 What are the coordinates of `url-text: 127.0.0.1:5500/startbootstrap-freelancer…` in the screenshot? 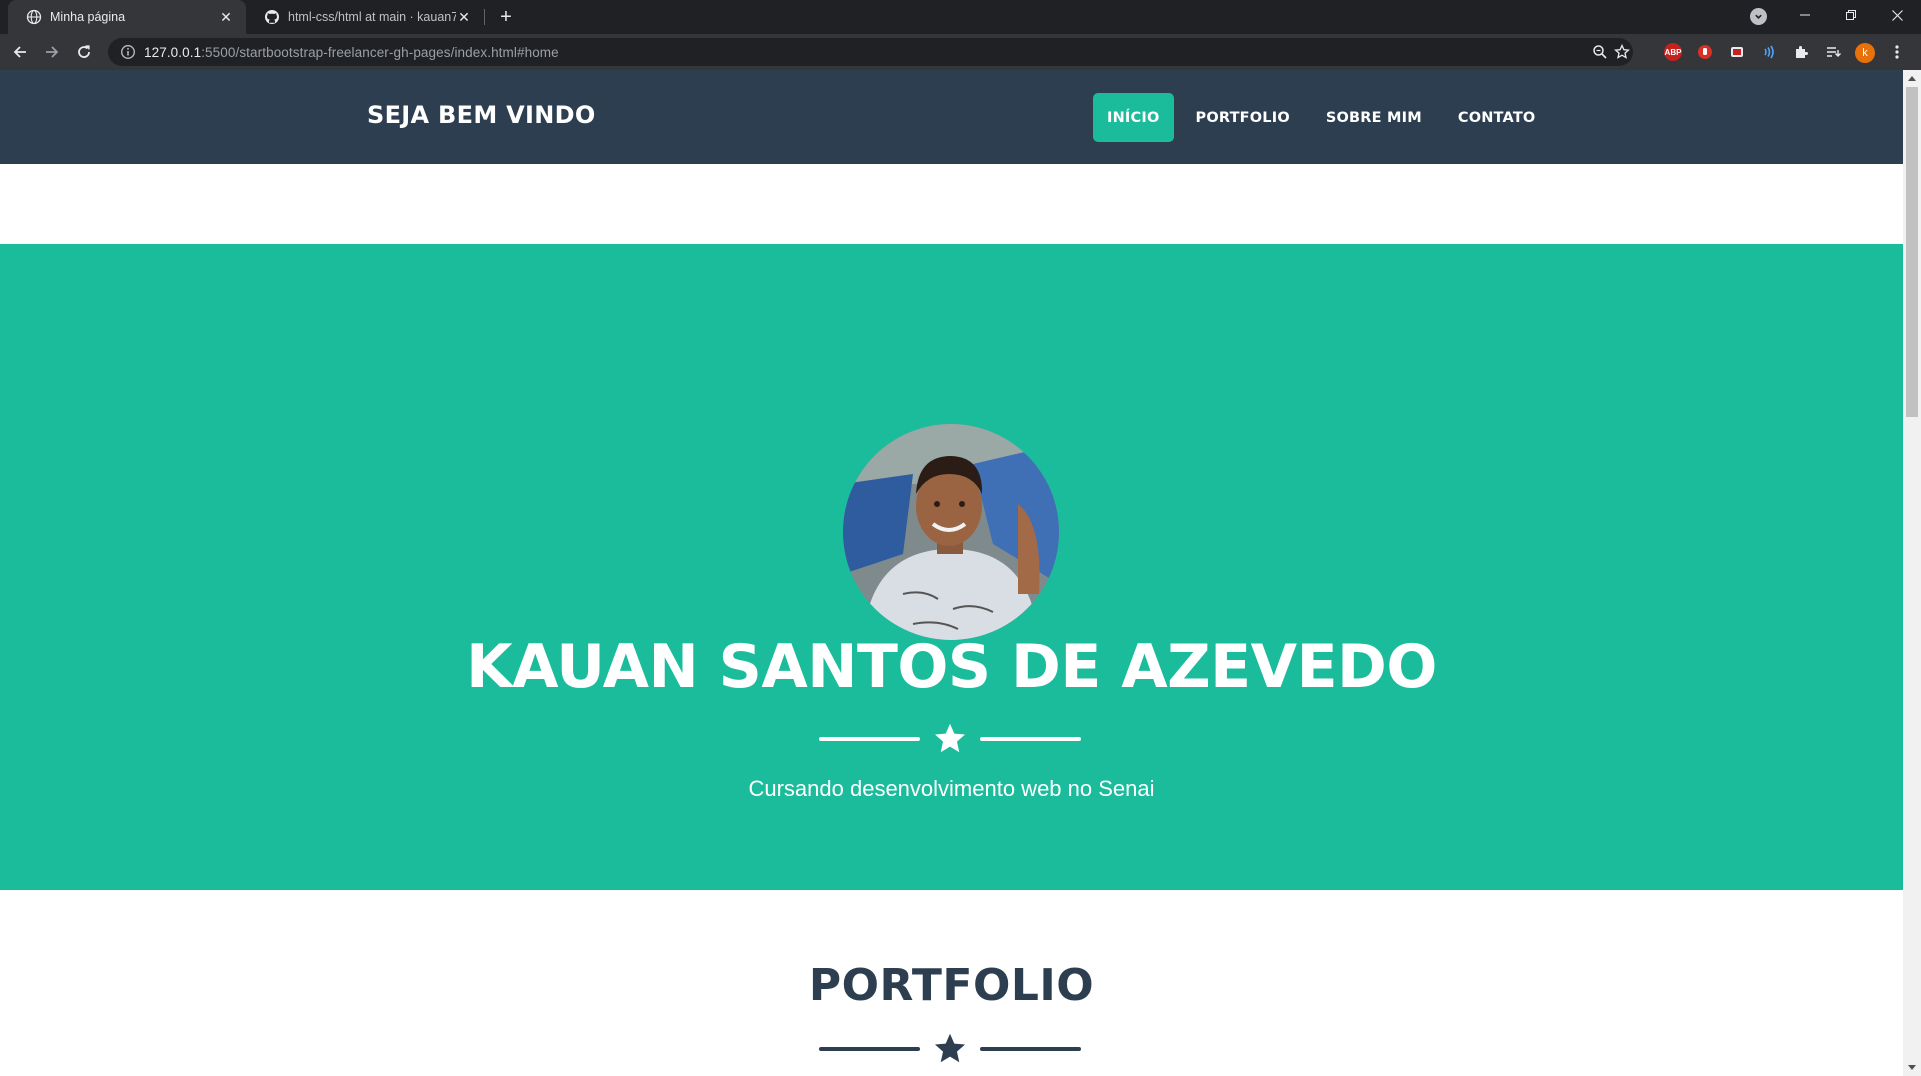 It's located at (351, 52).